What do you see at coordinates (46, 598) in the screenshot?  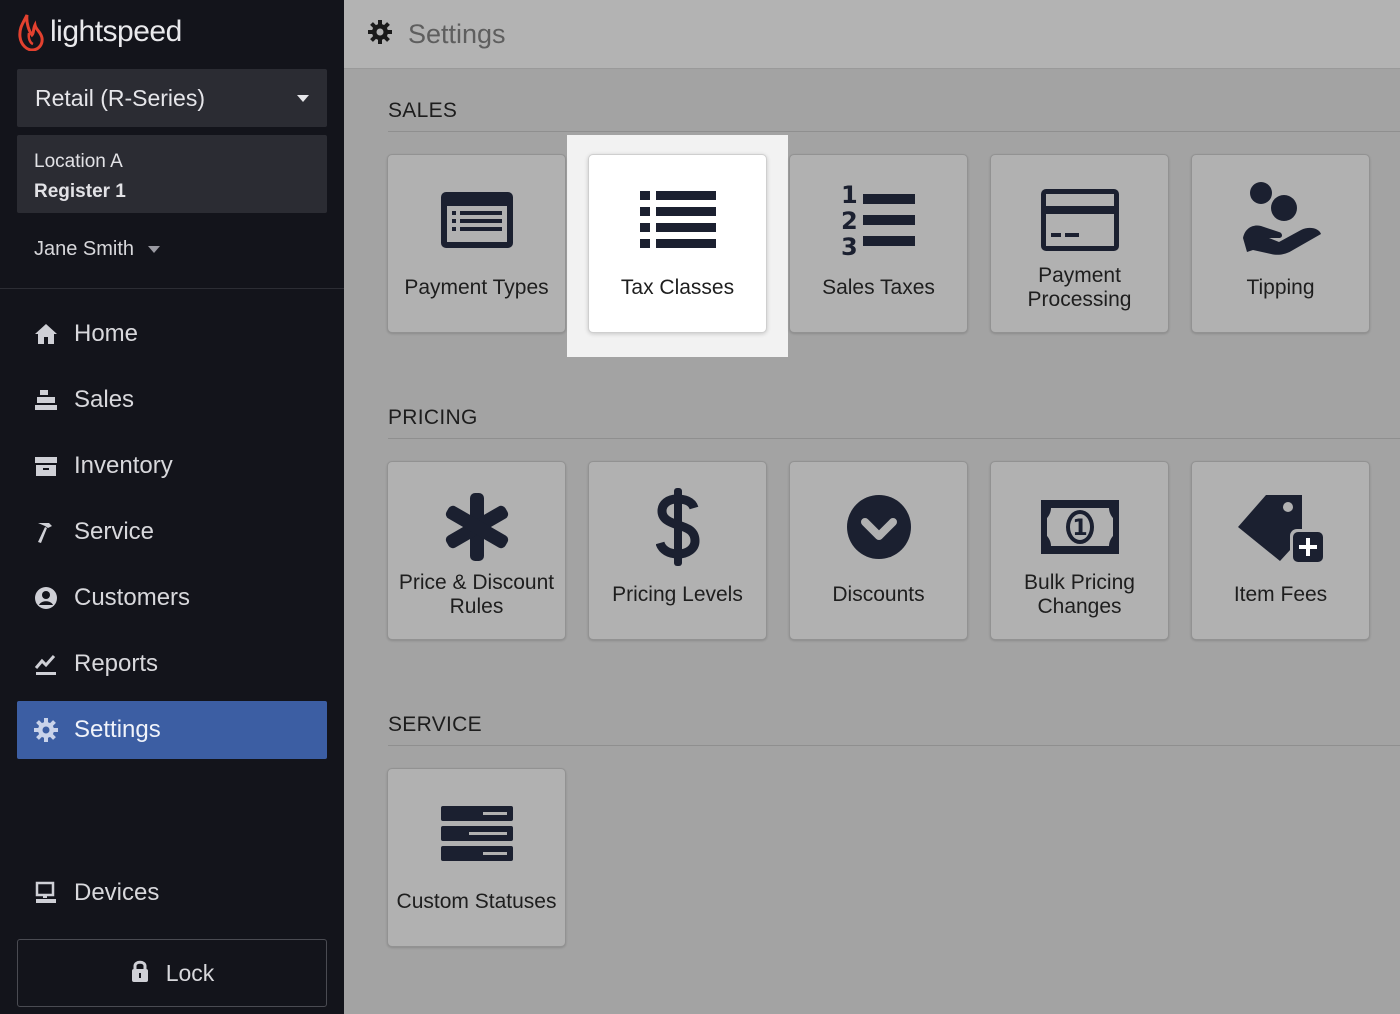 I see `customer-icon` at bounding box center [46, 598].